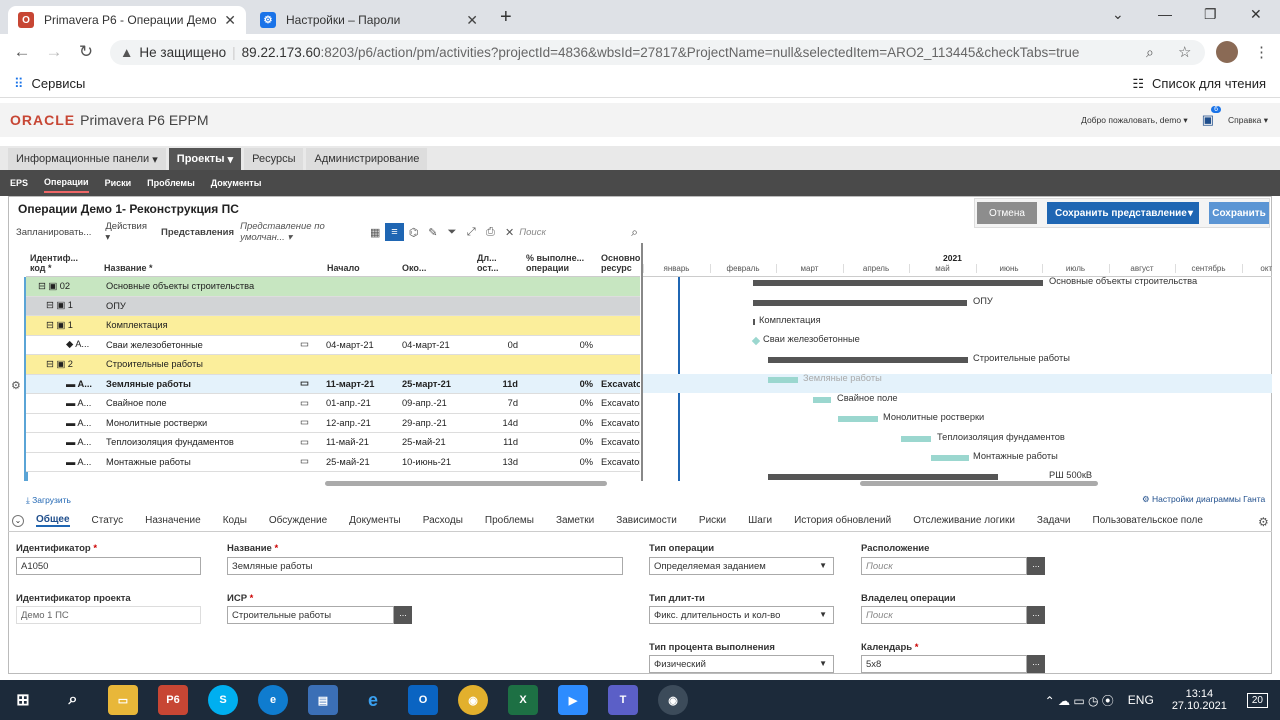 This screenshot has width=1280, height=720. Describe the element at coordinates (171, 183) in the screenshot. I see `subnav-issues: Проблемы` at that location.